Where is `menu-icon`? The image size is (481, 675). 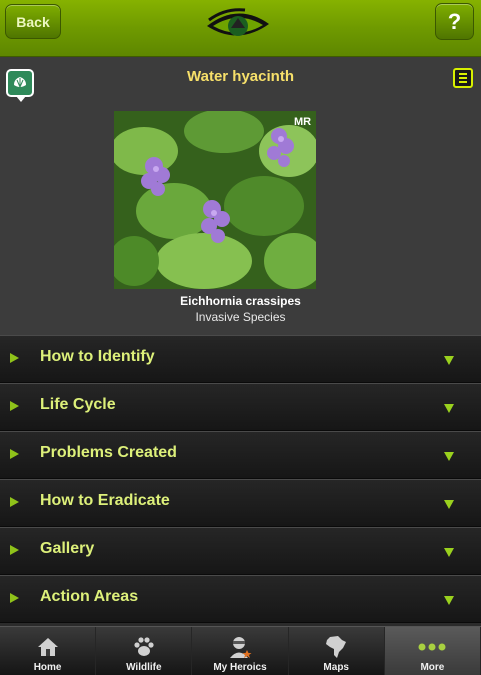
menu-icon is located at coordinates (463, 78).